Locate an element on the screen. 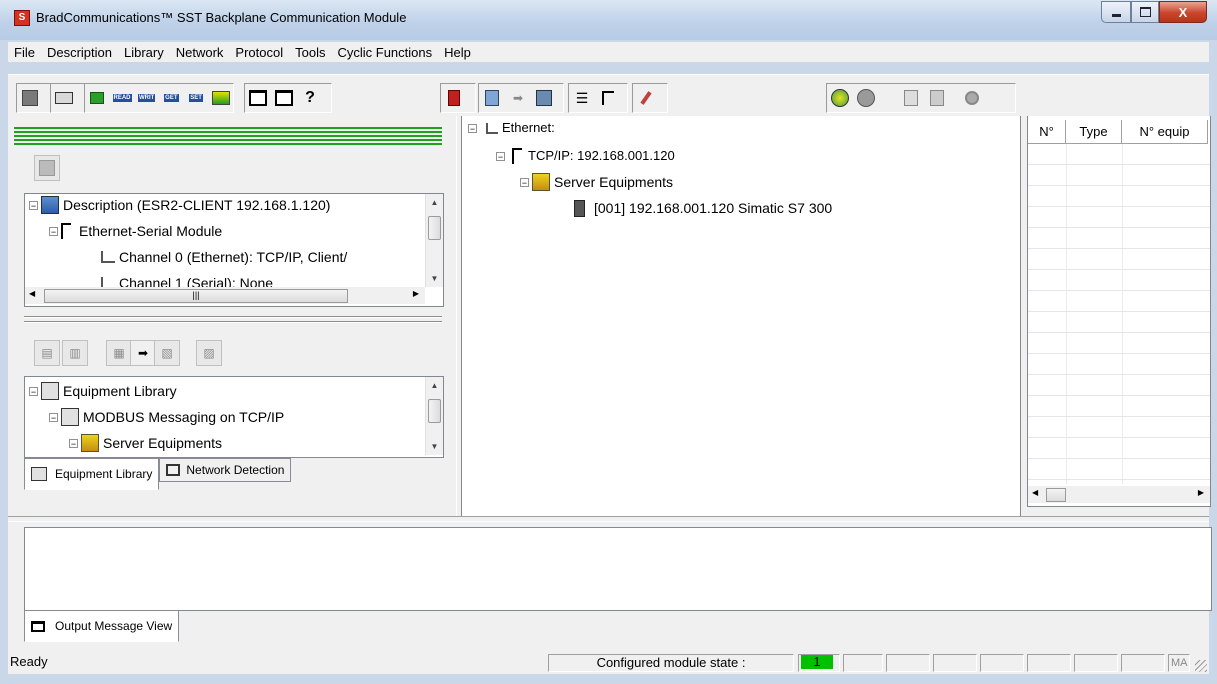  maximize-button is located at coordinates (1145, 12).